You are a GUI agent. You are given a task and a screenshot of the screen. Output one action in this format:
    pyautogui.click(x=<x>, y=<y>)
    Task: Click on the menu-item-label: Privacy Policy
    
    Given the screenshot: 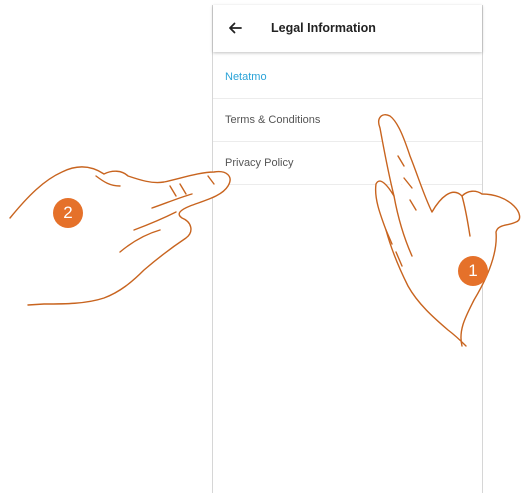 What is the action you would take?
    pyautogui.click(x=259, y=163)
    